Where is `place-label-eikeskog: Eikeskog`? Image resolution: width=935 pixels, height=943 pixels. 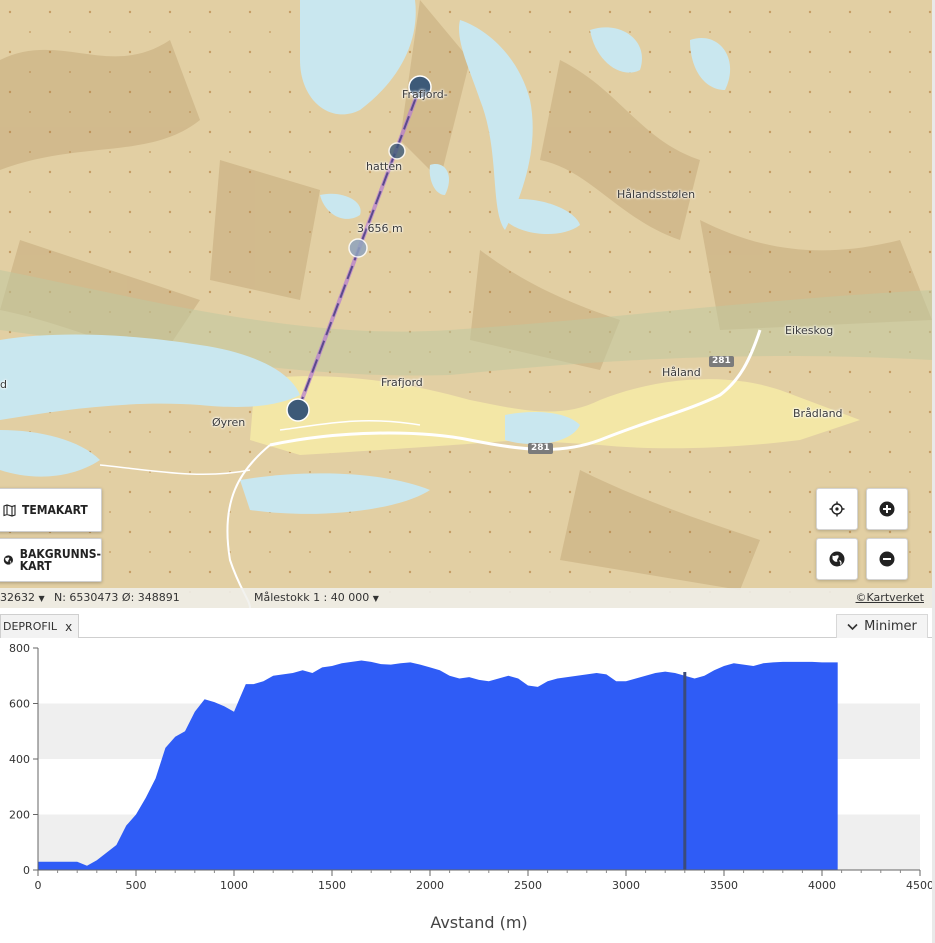 place-label-eikeskog: Eikeskog is located at coordinates (809, 330).